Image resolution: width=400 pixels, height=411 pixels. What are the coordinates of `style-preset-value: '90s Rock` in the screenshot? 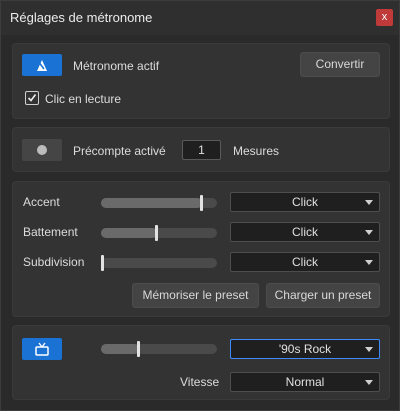 It's located at (305, 349).